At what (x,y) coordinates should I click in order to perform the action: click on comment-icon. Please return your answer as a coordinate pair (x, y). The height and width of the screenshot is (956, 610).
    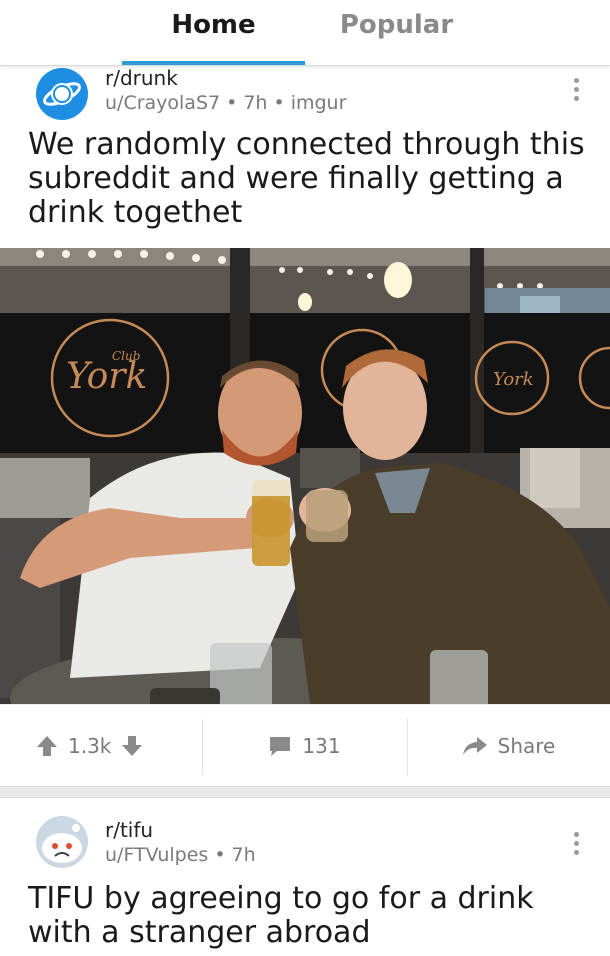
    Looking at the image, I should click on (280, 746).